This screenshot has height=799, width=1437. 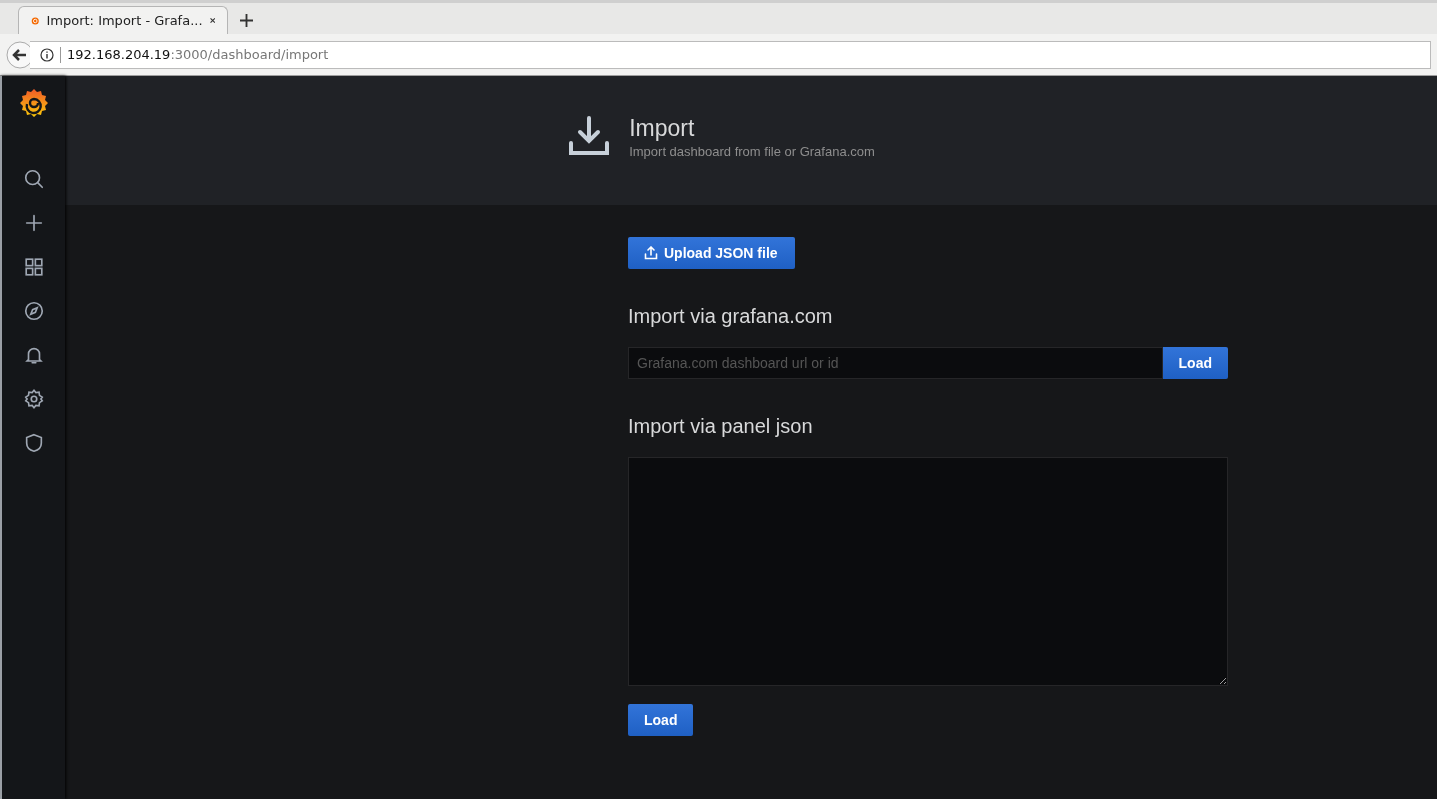 I want to click on compass-icon, so click(x=33, y=311).